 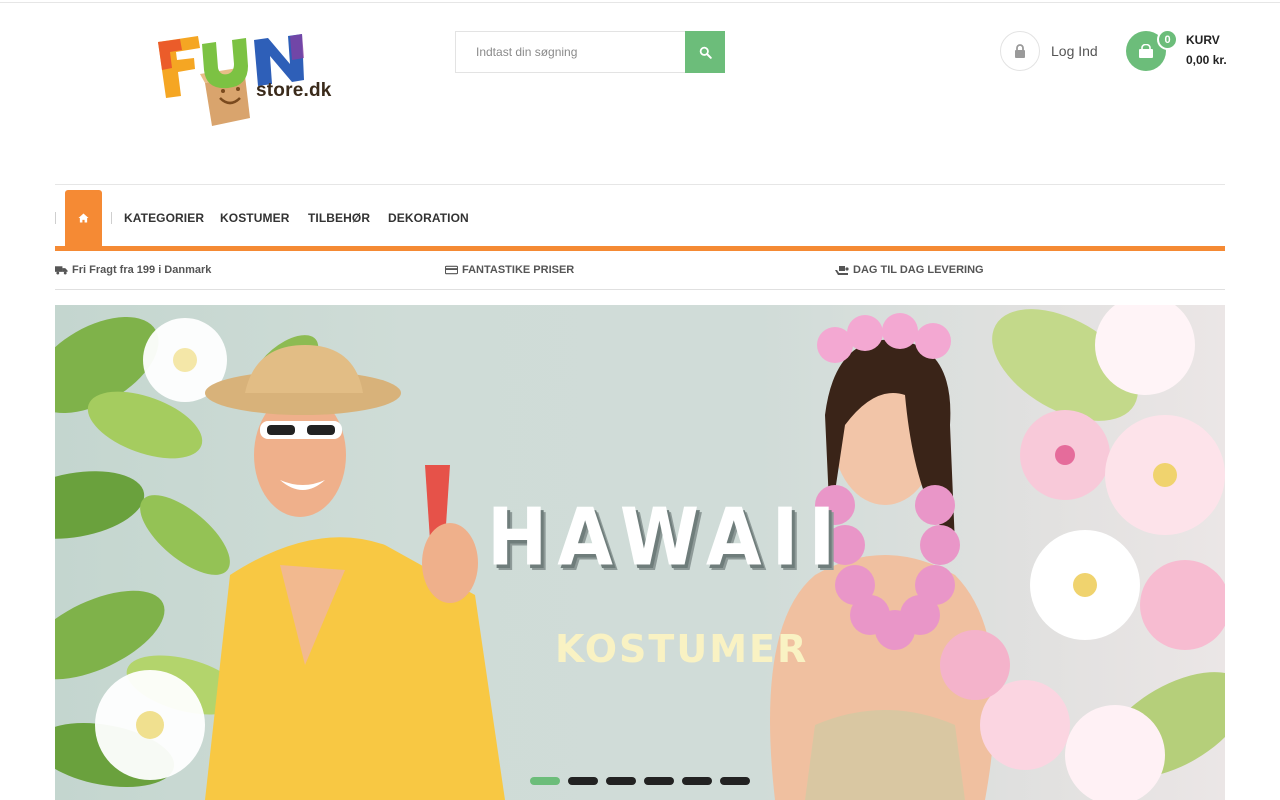 What do you see at coordinates (842, 270) in the screenshot?
I see `delivery-icon` at bounding box center [842, 270].